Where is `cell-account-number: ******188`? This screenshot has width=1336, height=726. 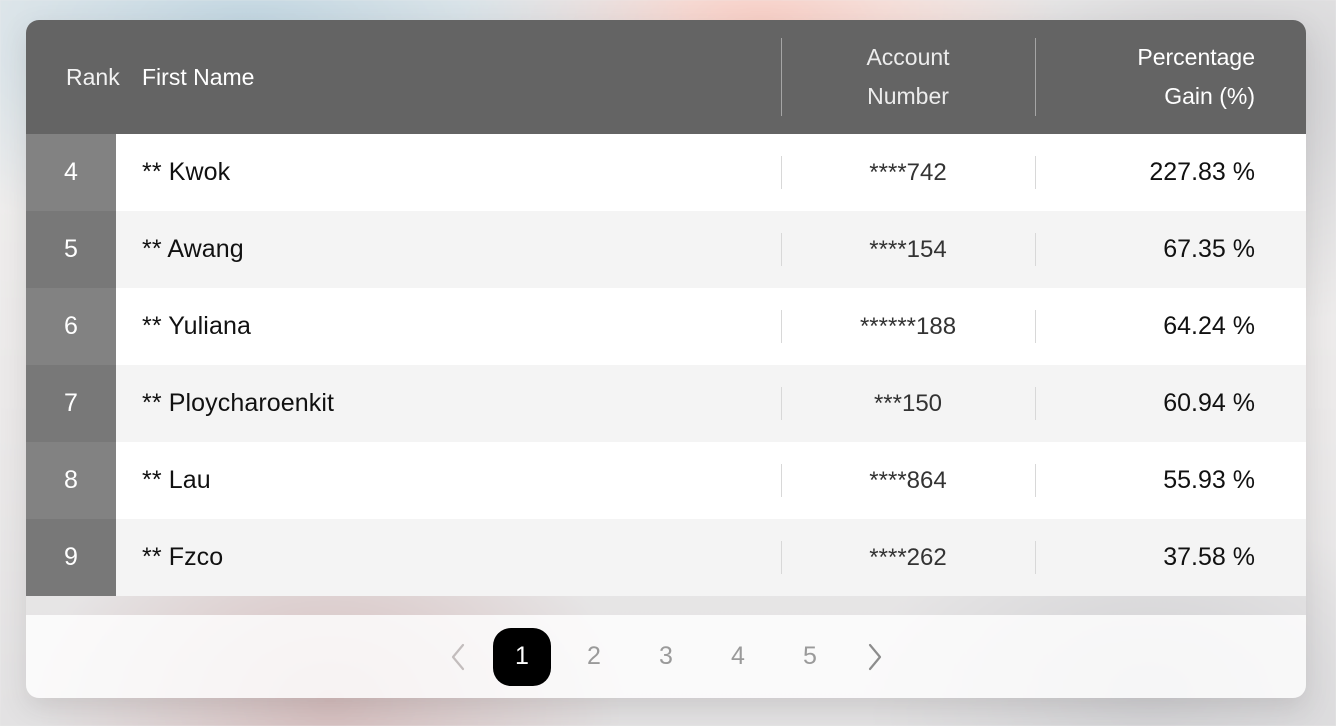 cell-account-number: ******188 is located at coordinates (908, 326).